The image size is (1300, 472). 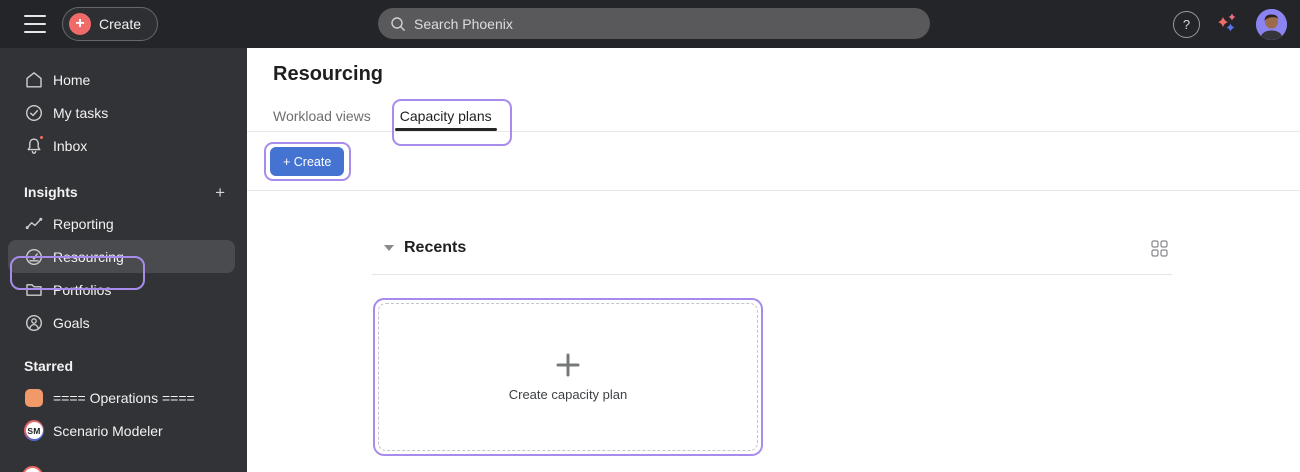 What do you see at coordinates (120, 24) in the screenshot?
I see `topbar-create-label: Create` at bounding box center [120, 24].